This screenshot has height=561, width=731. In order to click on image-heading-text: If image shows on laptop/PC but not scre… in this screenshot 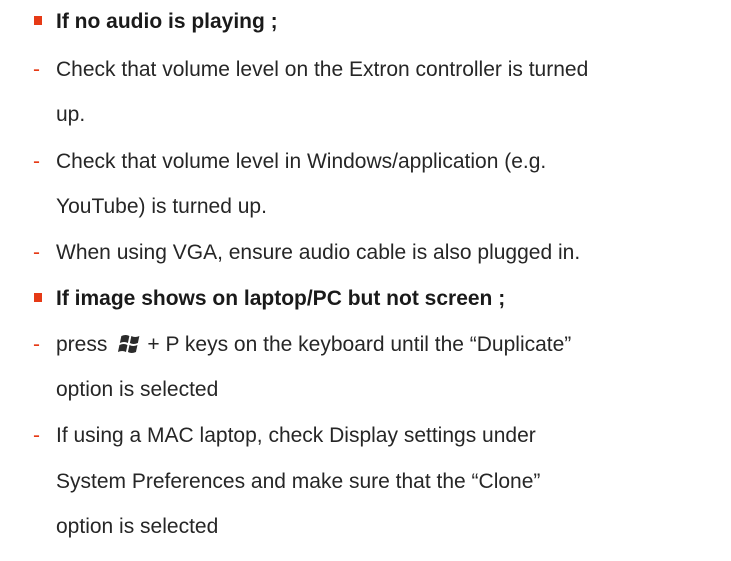, I will do `click(281, 298)`.